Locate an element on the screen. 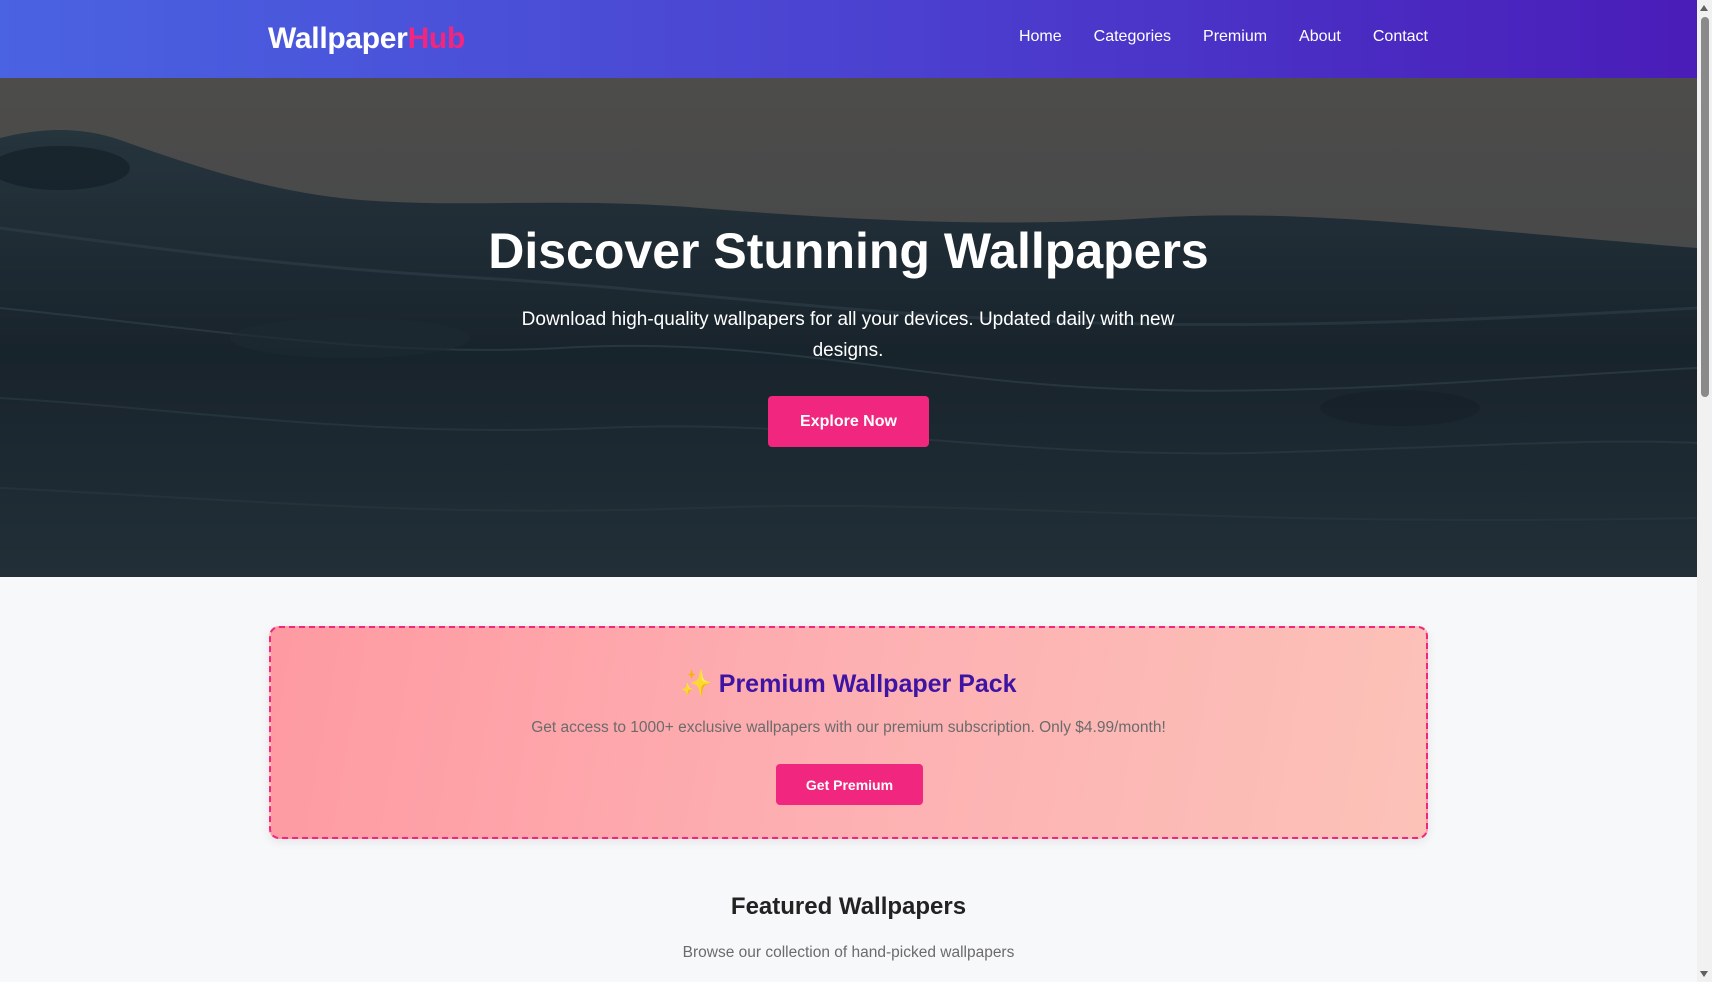 The height and width of the screenshot is (982, 1712). site-logo: WallpaperHub is located at coordinates (366, 39).